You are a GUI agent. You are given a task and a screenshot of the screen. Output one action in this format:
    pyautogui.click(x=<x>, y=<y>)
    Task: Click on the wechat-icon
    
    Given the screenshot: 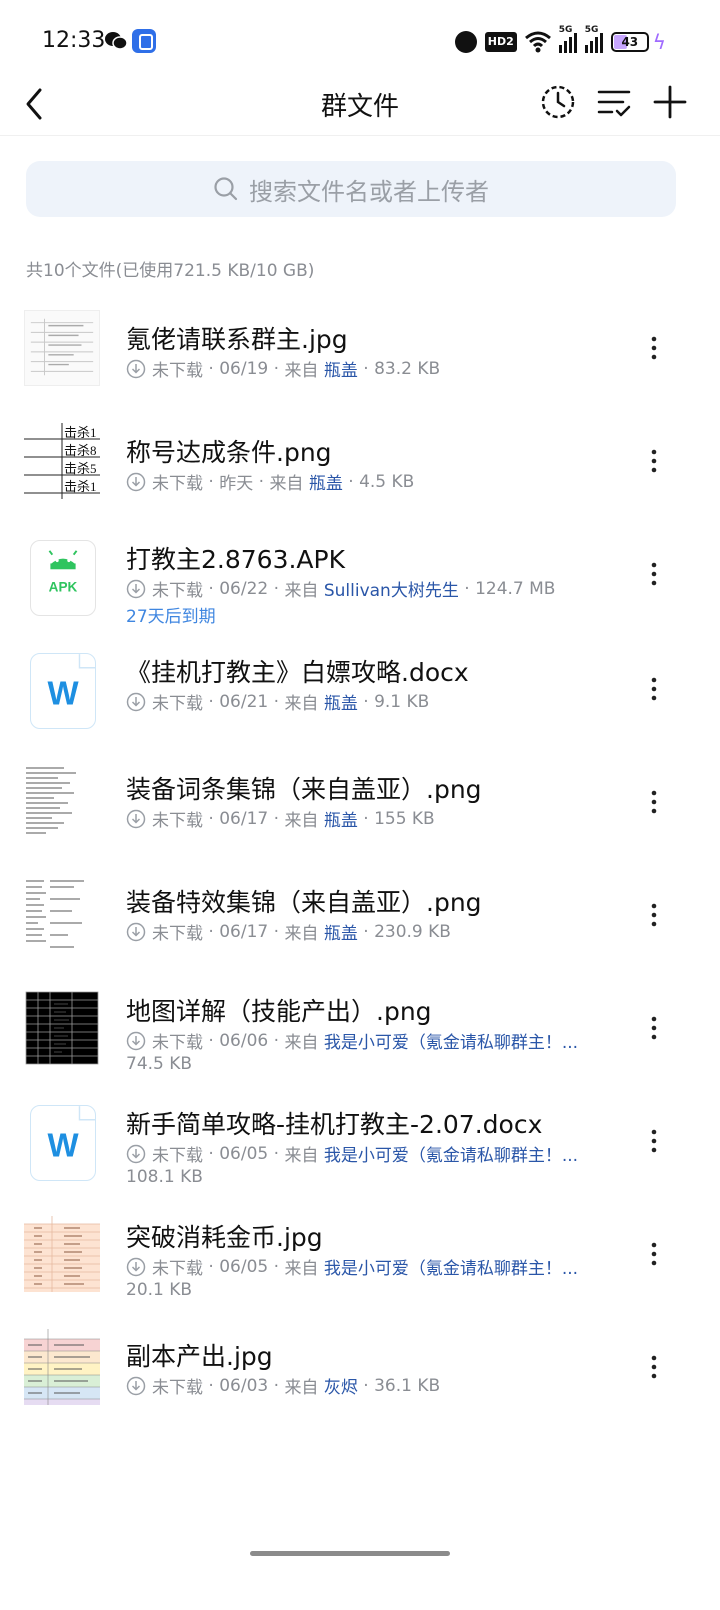 What is the action you would take?
    pyautogui.click(x=116, y=41)
    